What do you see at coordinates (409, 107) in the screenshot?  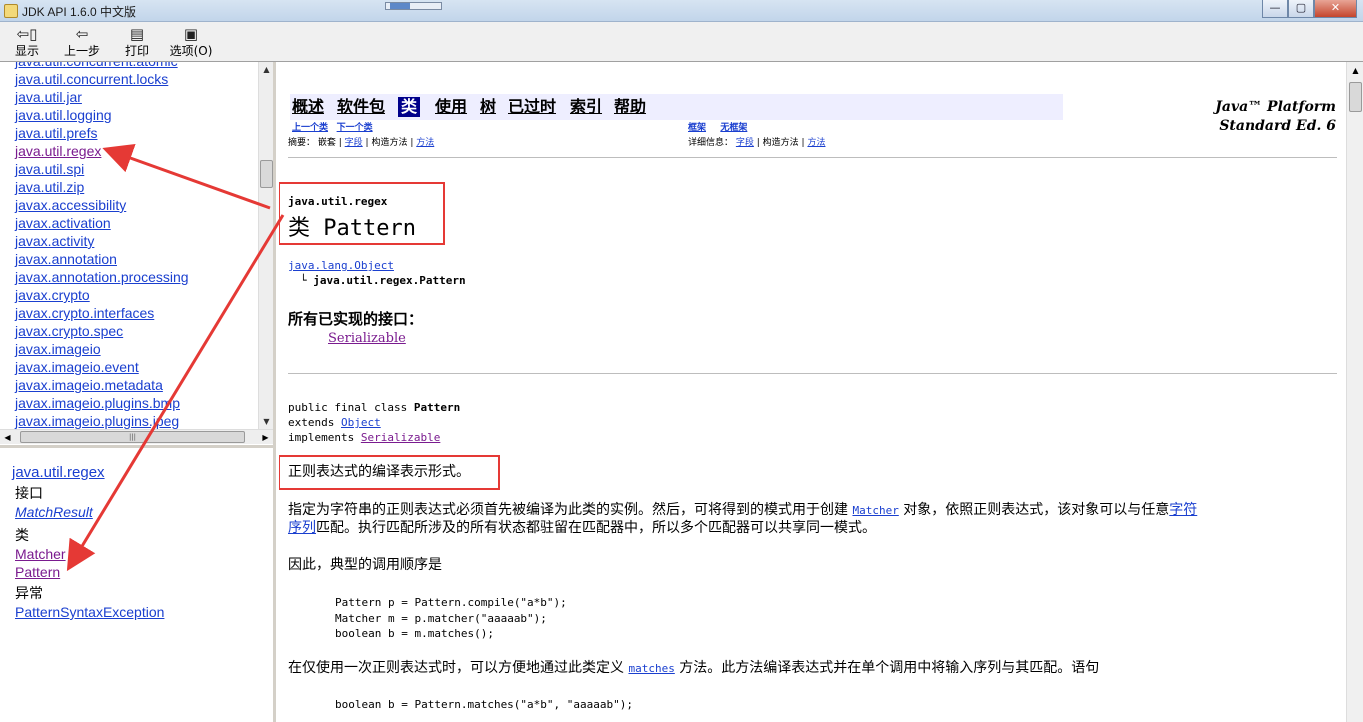 I see `nav-class: 类` at bounding box center [409, 107].